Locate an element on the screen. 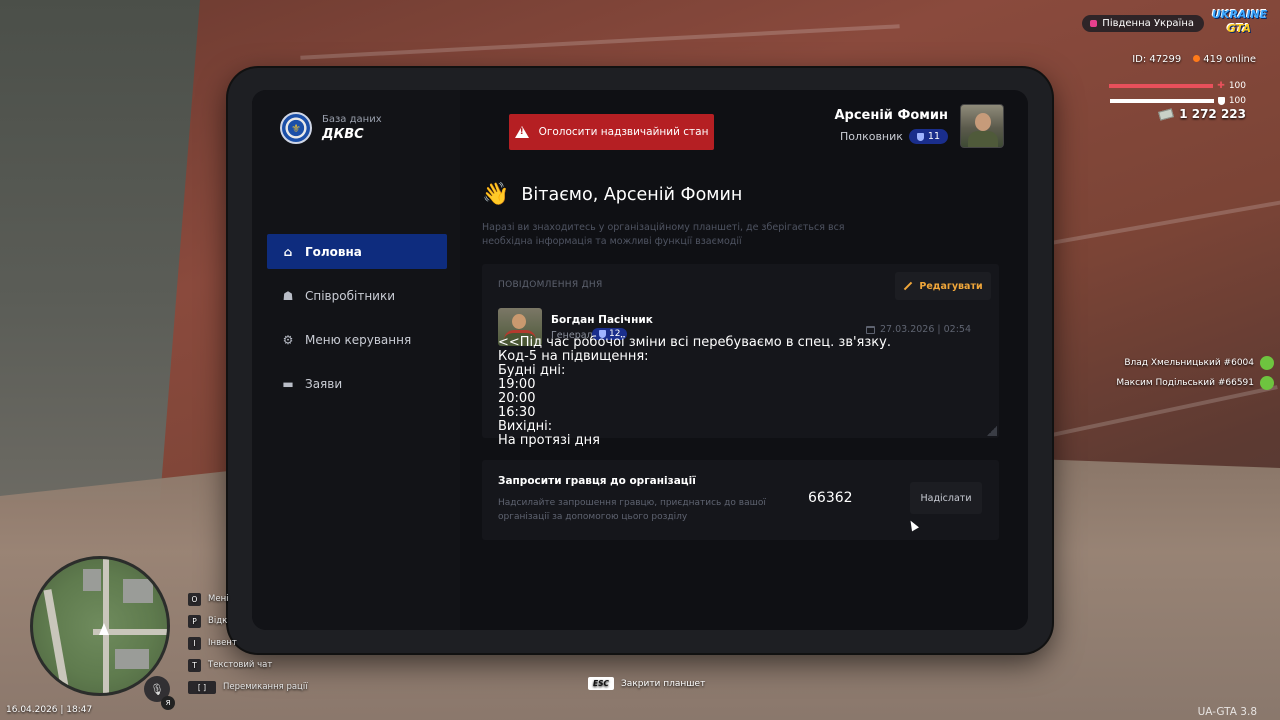 Image resolution: width=1280 pixels, height=720 pixels. profile-level-badge: 11 is located at coordinates (928, 136).